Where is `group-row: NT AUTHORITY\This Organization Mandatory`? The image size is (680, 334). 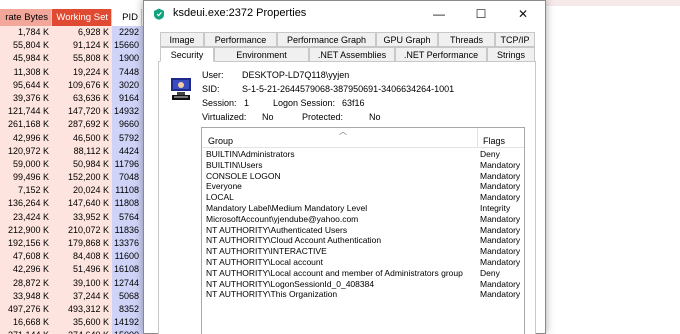 group-row: NT AUTHORITY\This Organization Mandatory is located at coordinates (363, 294).